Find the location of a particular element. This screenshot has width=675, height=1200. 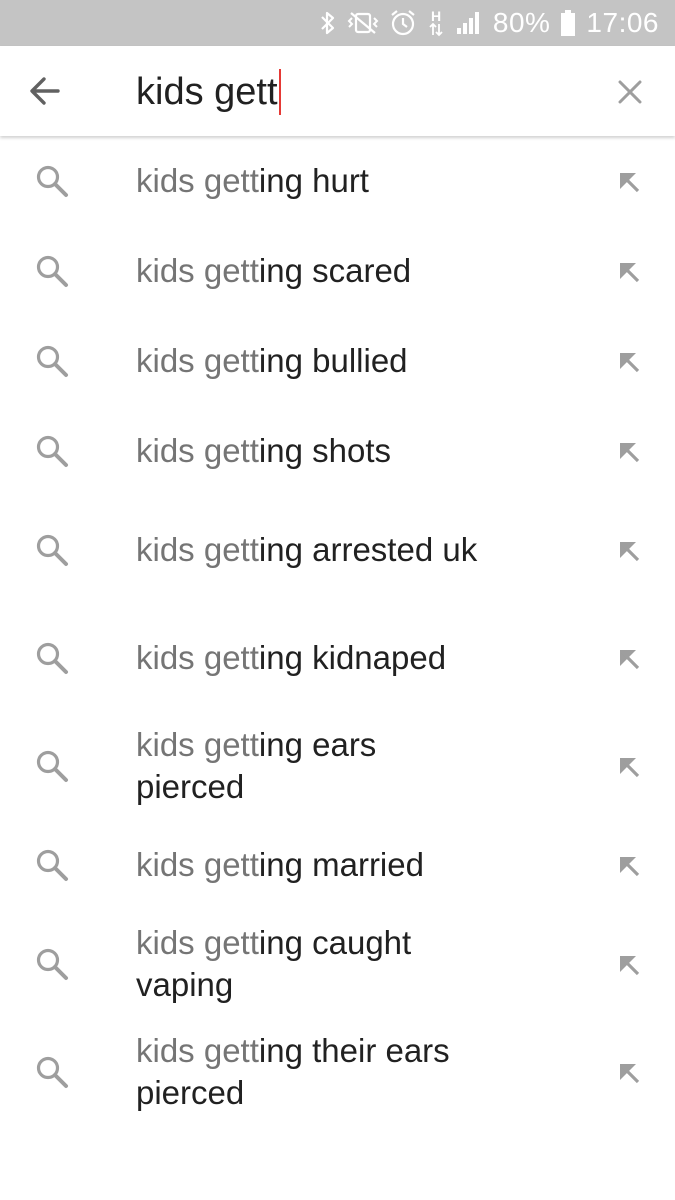

suggestion-completion: ing bullied is located at coordinates (333, 360).